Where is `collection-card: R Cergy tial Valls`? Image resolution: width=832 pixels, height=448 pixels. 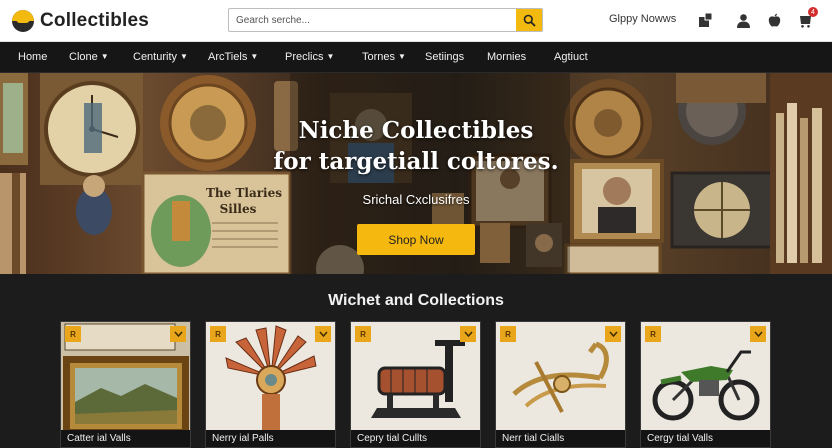 collection-card: R Cergy tial Valls is located at coordinates (705, 384).